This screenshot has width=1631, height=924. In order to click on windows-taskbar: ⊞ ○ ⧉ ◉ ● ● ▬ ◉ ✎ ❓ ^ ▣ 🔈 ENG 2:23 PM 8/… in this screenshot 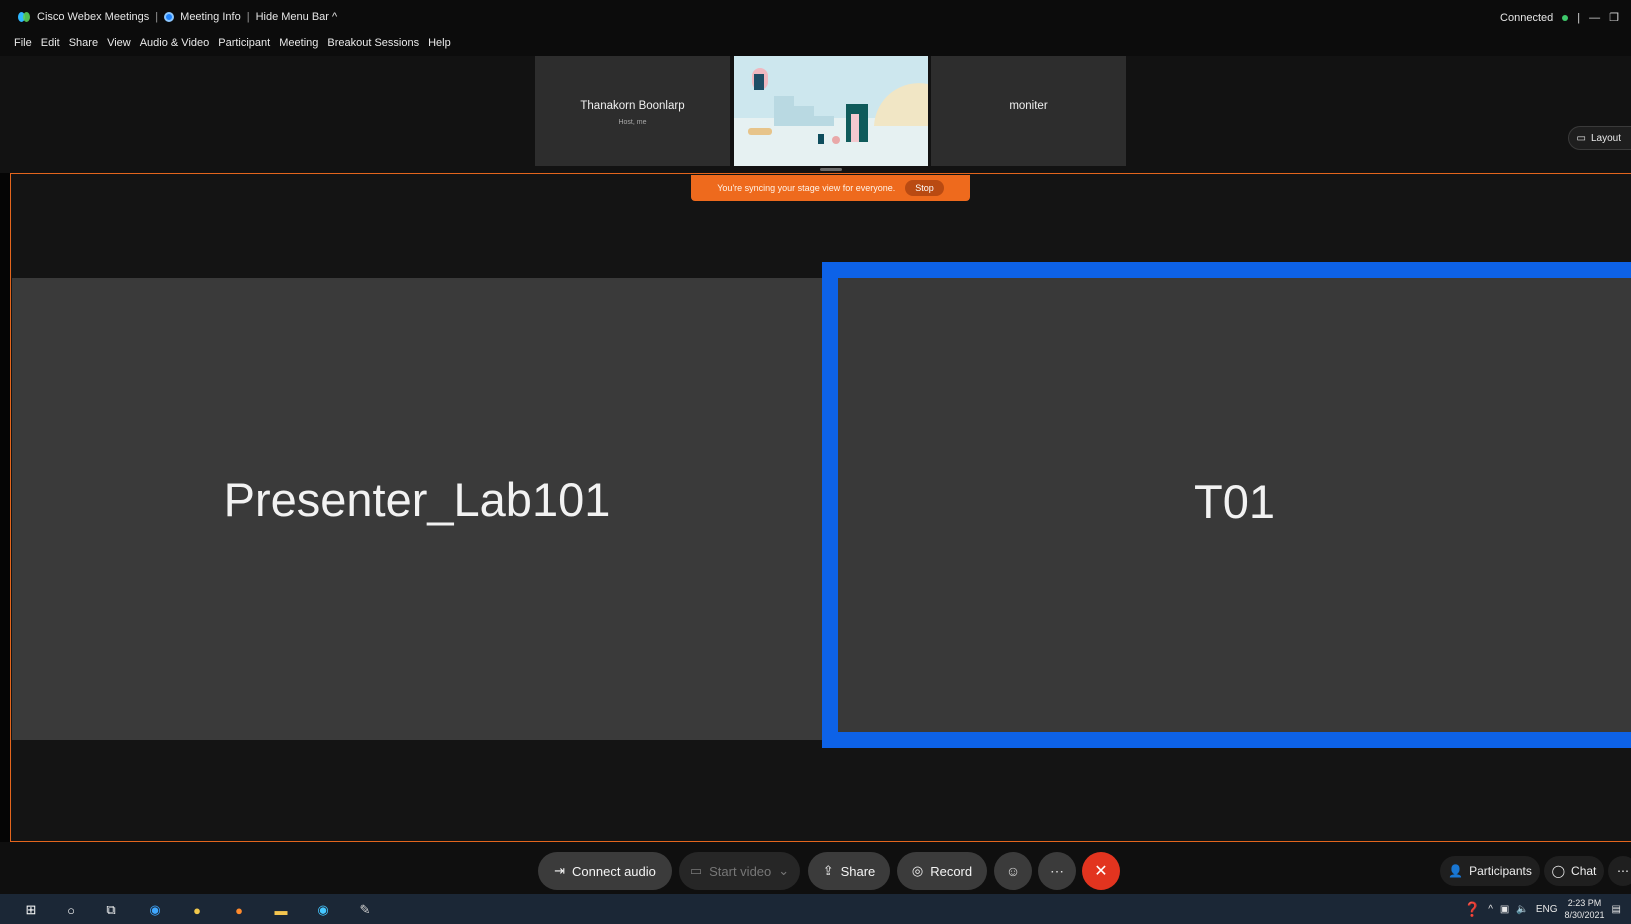, I will do `click(815, 909)`.